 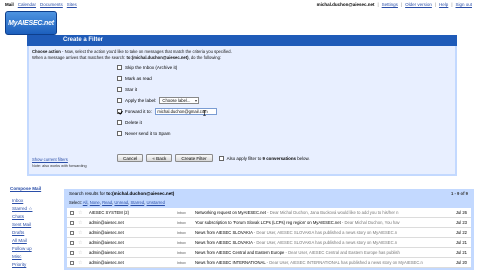 I want to click on apply-label-checkbox, so click(x=119, y=100).